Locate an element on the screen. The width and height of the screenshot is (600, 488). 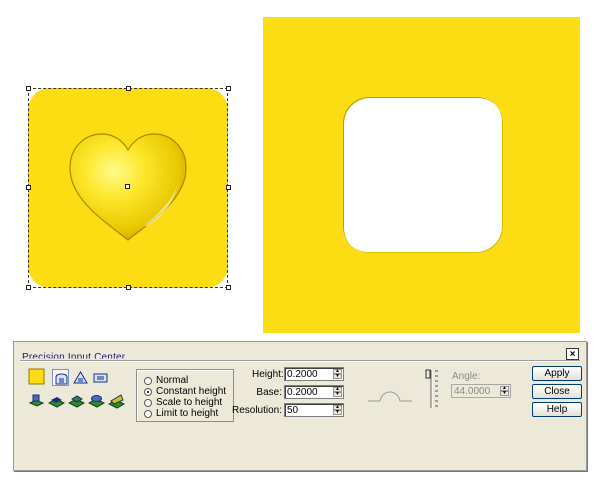
radio-label: Scale to height is located at coordinates (189, 402).